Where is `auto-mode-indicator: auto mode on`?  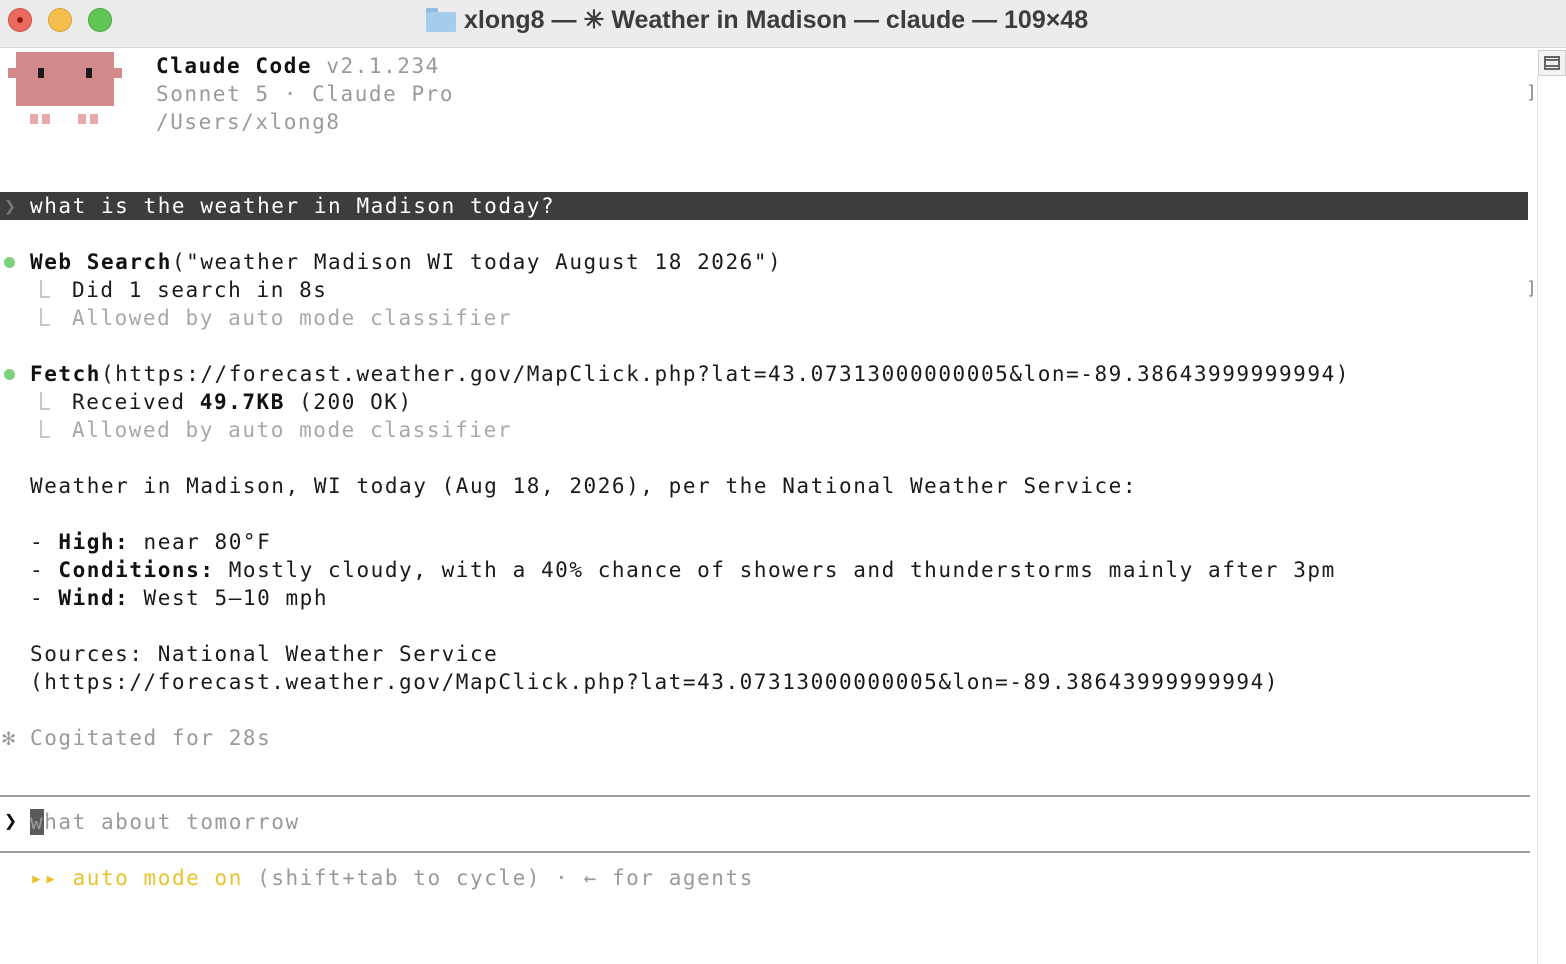 auto-mode-indicator: auto mode on is located at coordinates (158, 878).